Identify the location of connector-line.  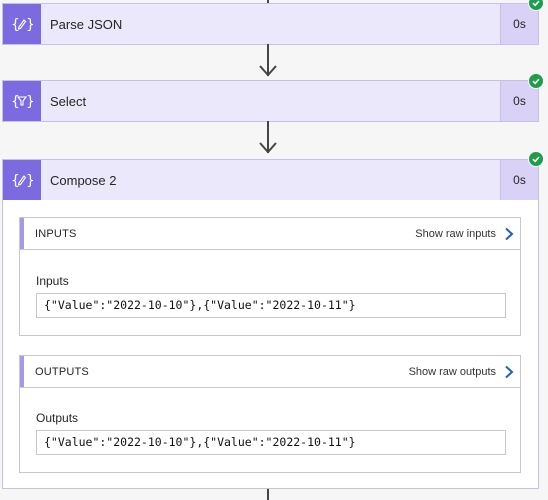
(268, 494).